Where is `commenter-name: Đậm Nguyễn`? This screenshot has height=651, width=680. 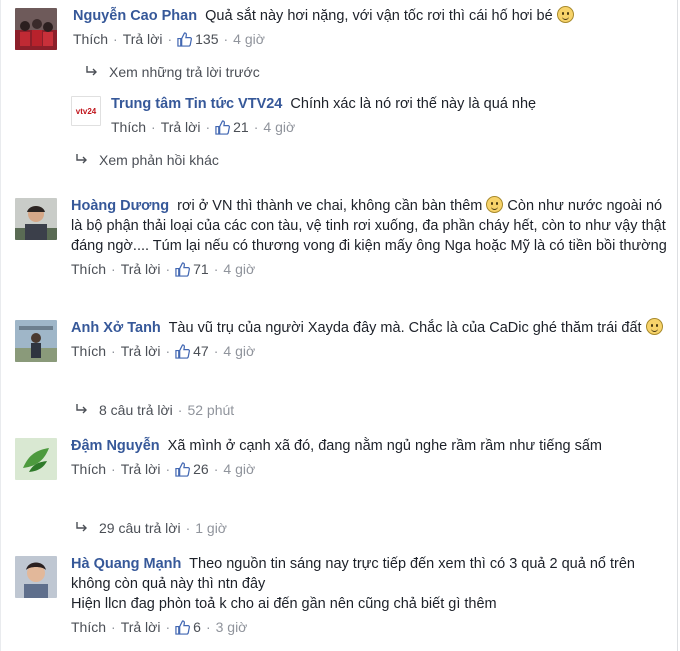 commenter-name: Đậm Nguyễn is located at coordinates (115, 446).